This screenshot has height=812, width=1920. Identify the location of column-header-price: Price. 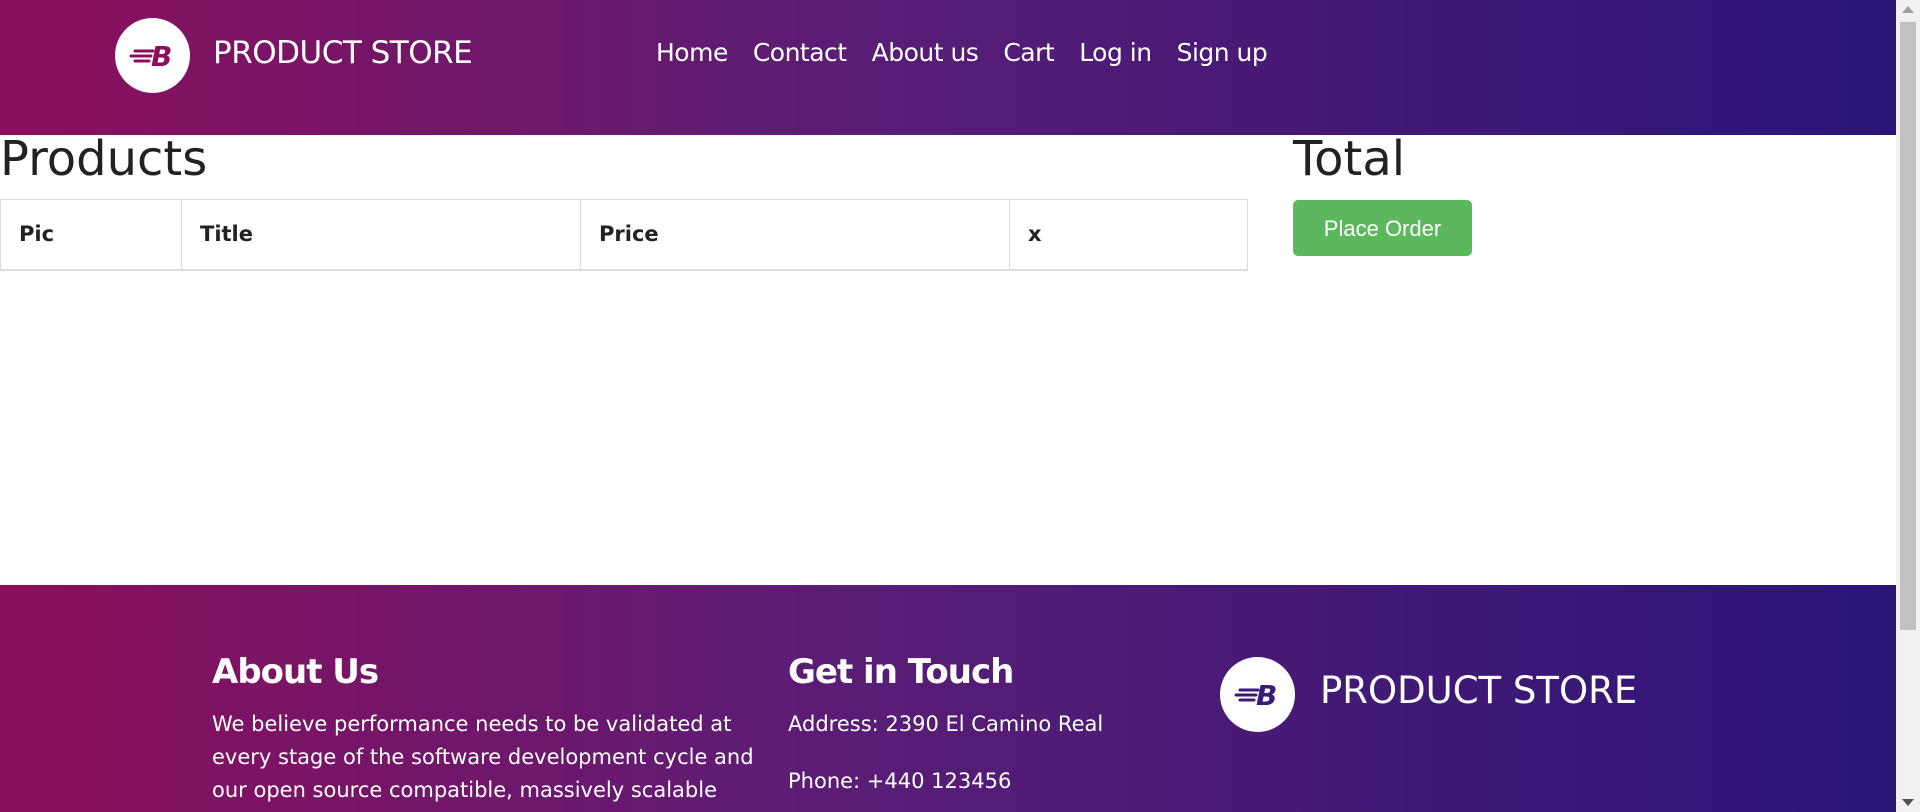
(795, 234).